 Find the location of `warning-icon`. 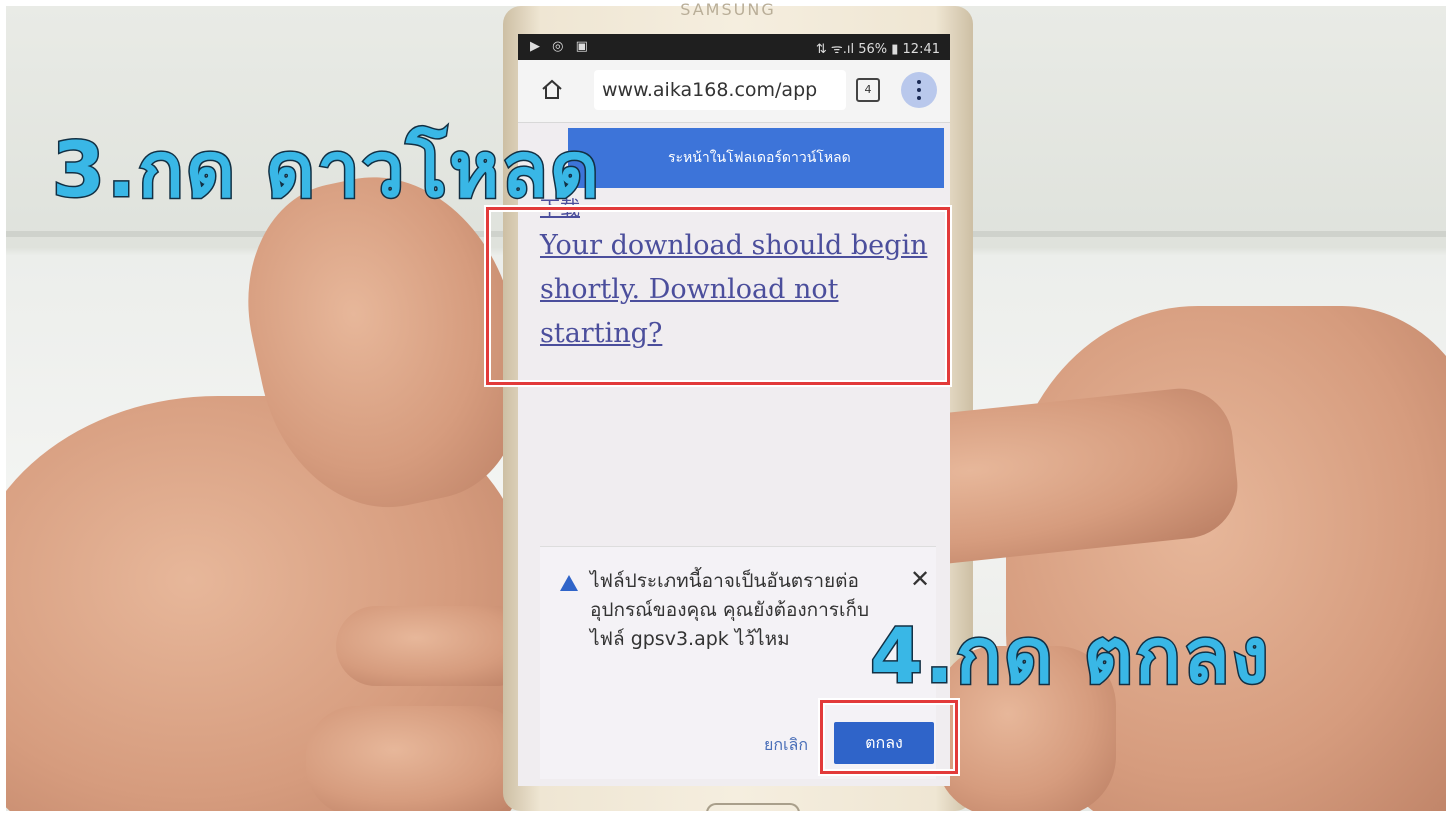

warning-icon is located at coordinates (569, 583).